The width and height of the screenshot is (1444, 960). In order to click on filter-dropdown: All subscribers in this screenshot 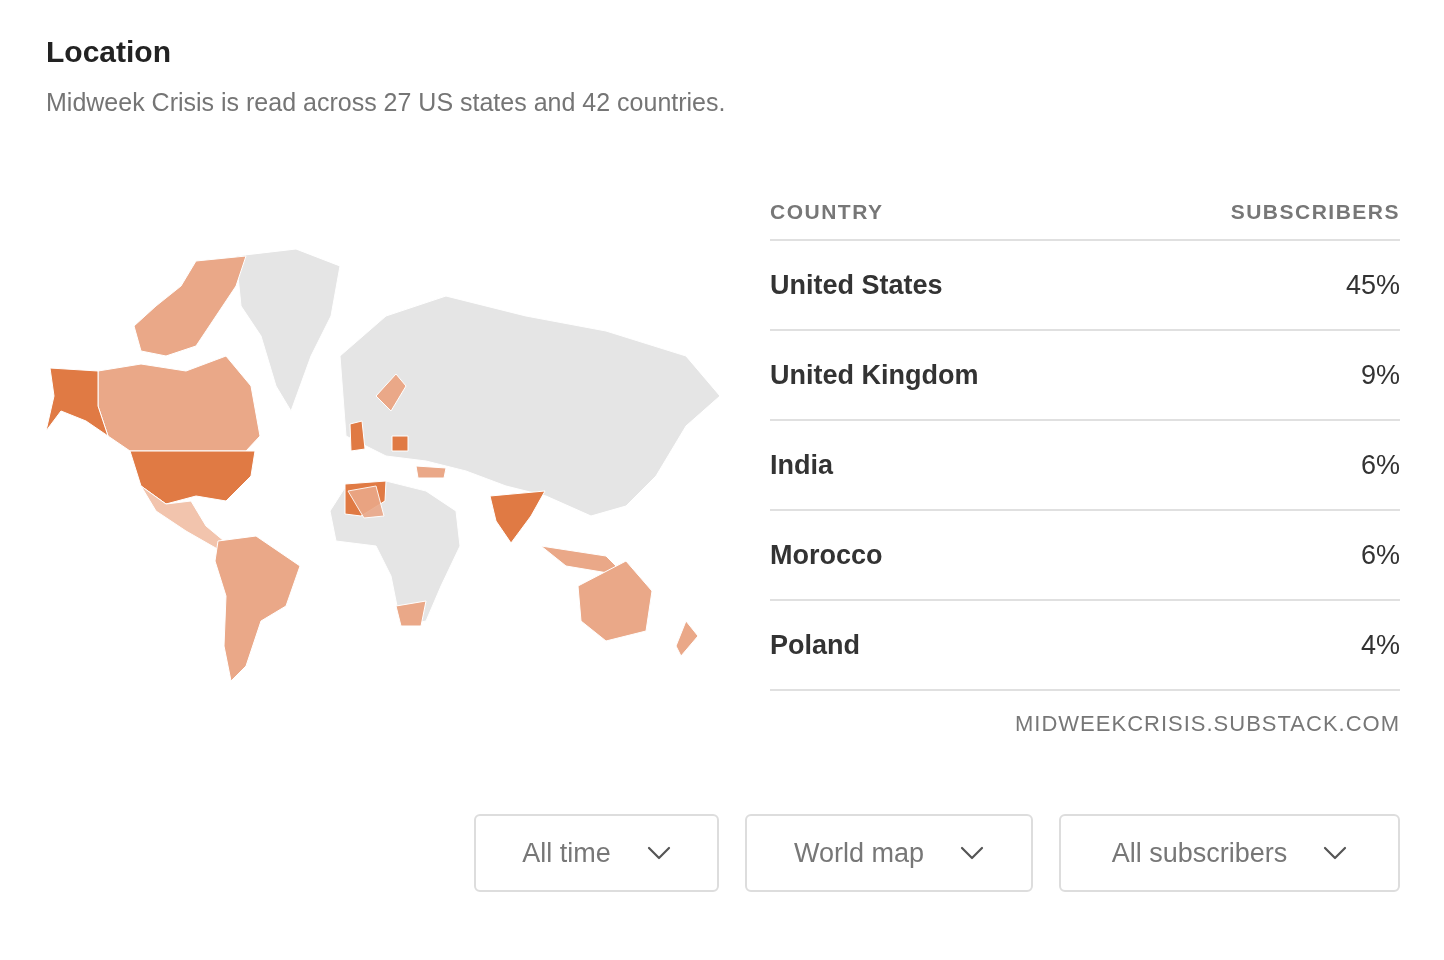, I will do `click(1229, 853)`.